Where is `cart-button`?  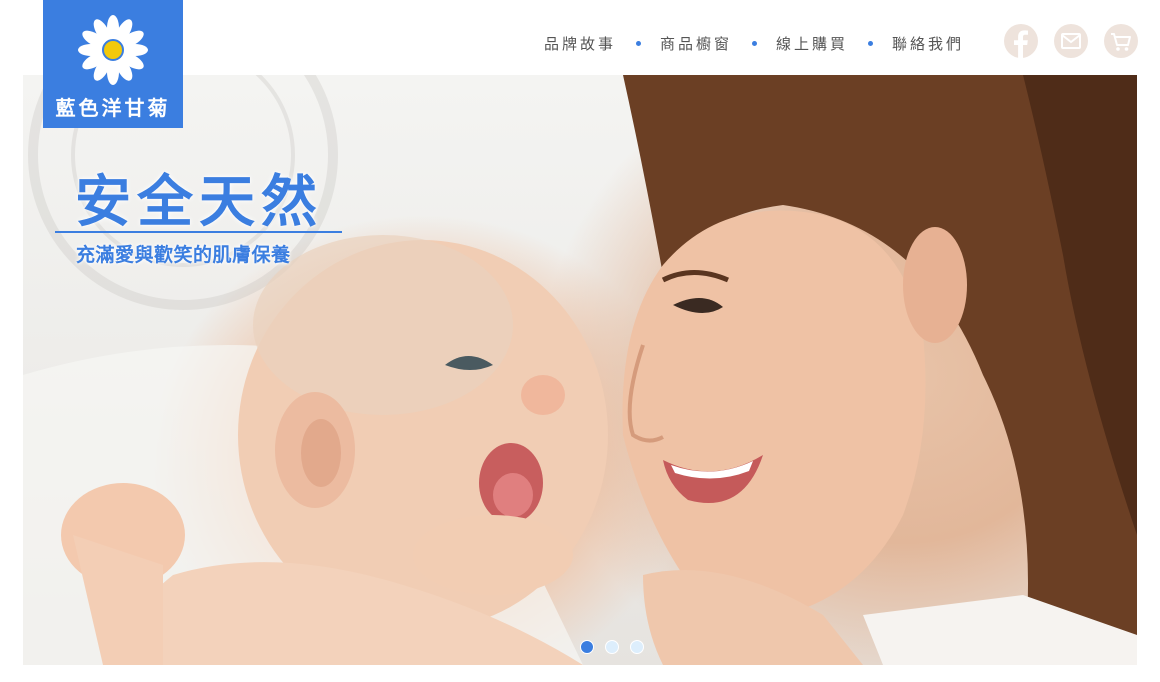
cart-button is located at coordinates (1121, 41).